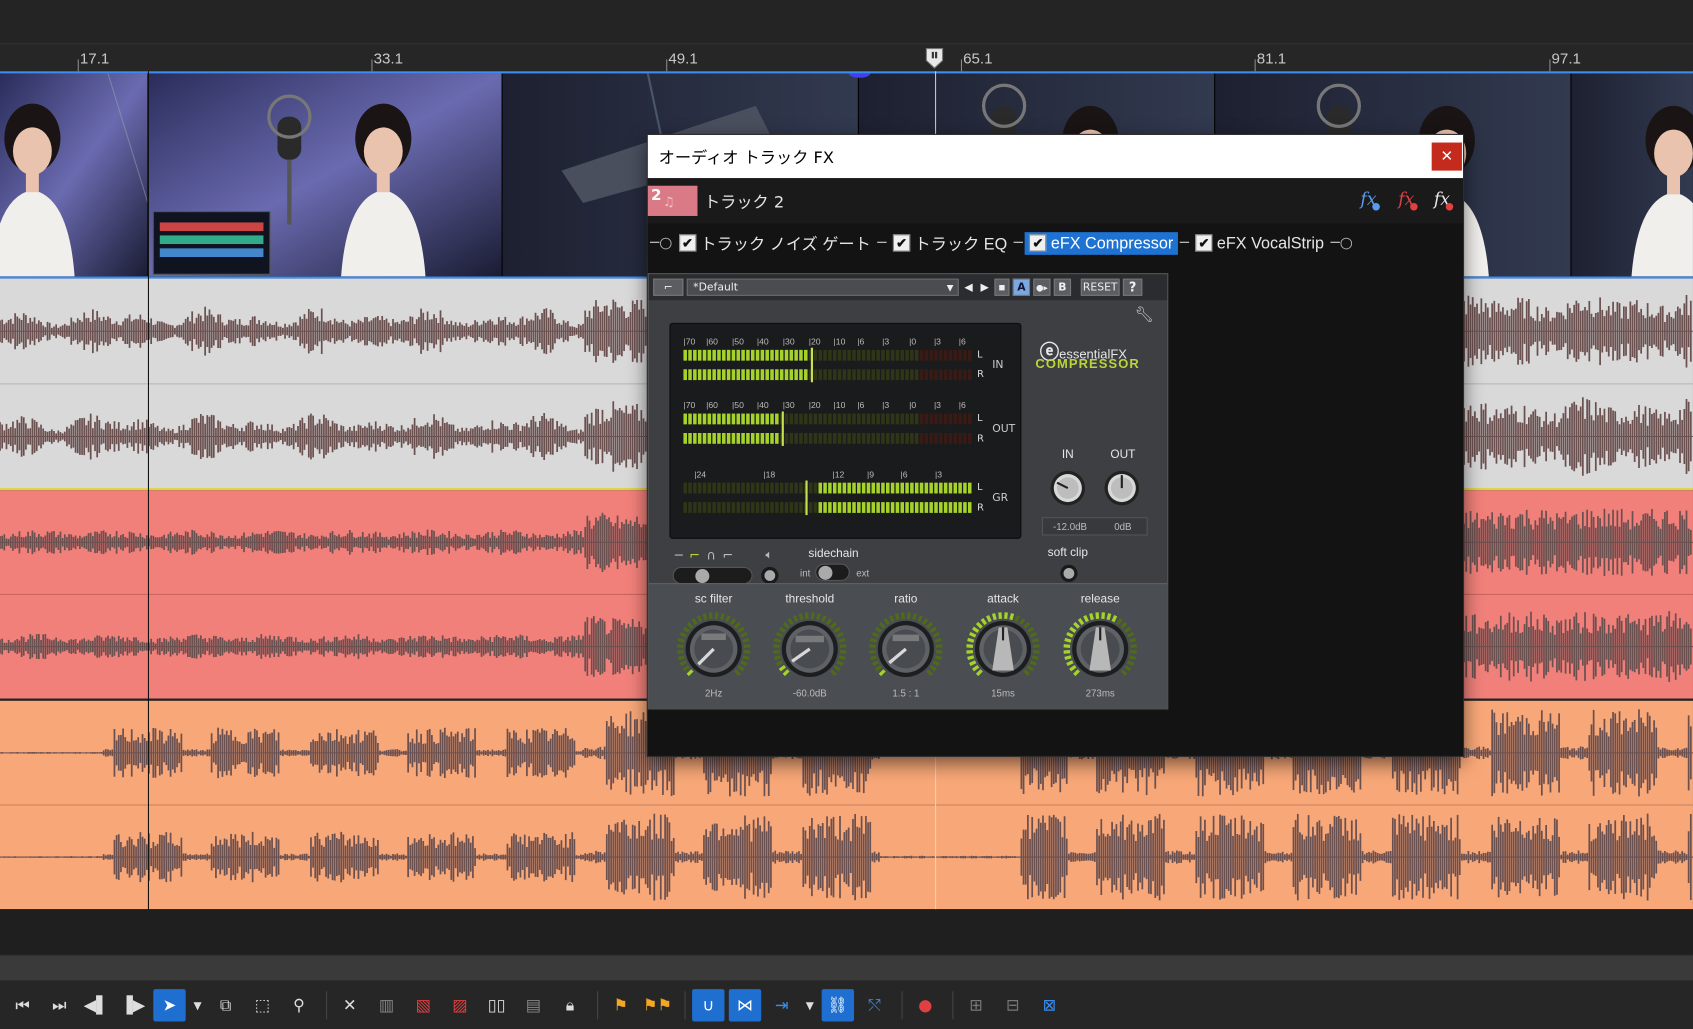  What do you see at coordinates (1068, 573) in the screenshot?
I see `soft-clip-toggle` at bounding box center [1068, 573].